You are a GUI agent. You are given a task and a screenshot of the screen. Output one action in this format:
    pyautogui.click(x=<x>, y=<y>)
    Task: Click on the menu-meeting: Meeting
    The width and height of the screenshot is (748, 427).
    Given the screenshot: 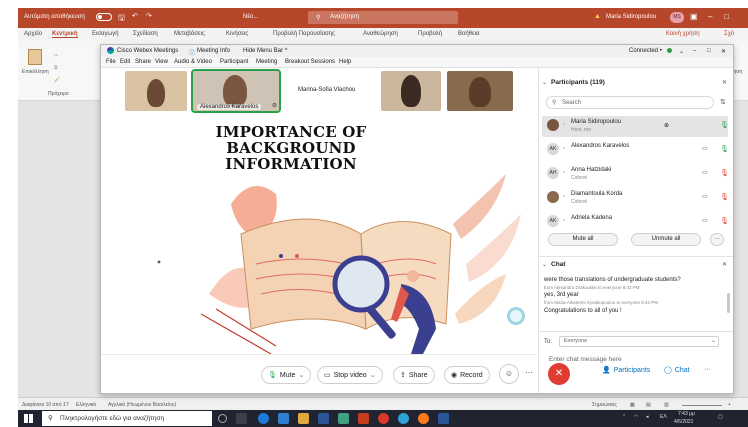 What is the action you would take?
    pyautogui.click(x=266, y=62)
    